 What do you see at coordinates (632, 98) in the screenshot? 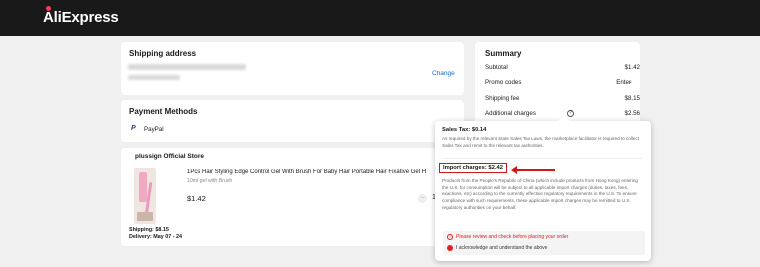
I see `summary-value-shipping: $8.15` at bounding box center [632, 98].